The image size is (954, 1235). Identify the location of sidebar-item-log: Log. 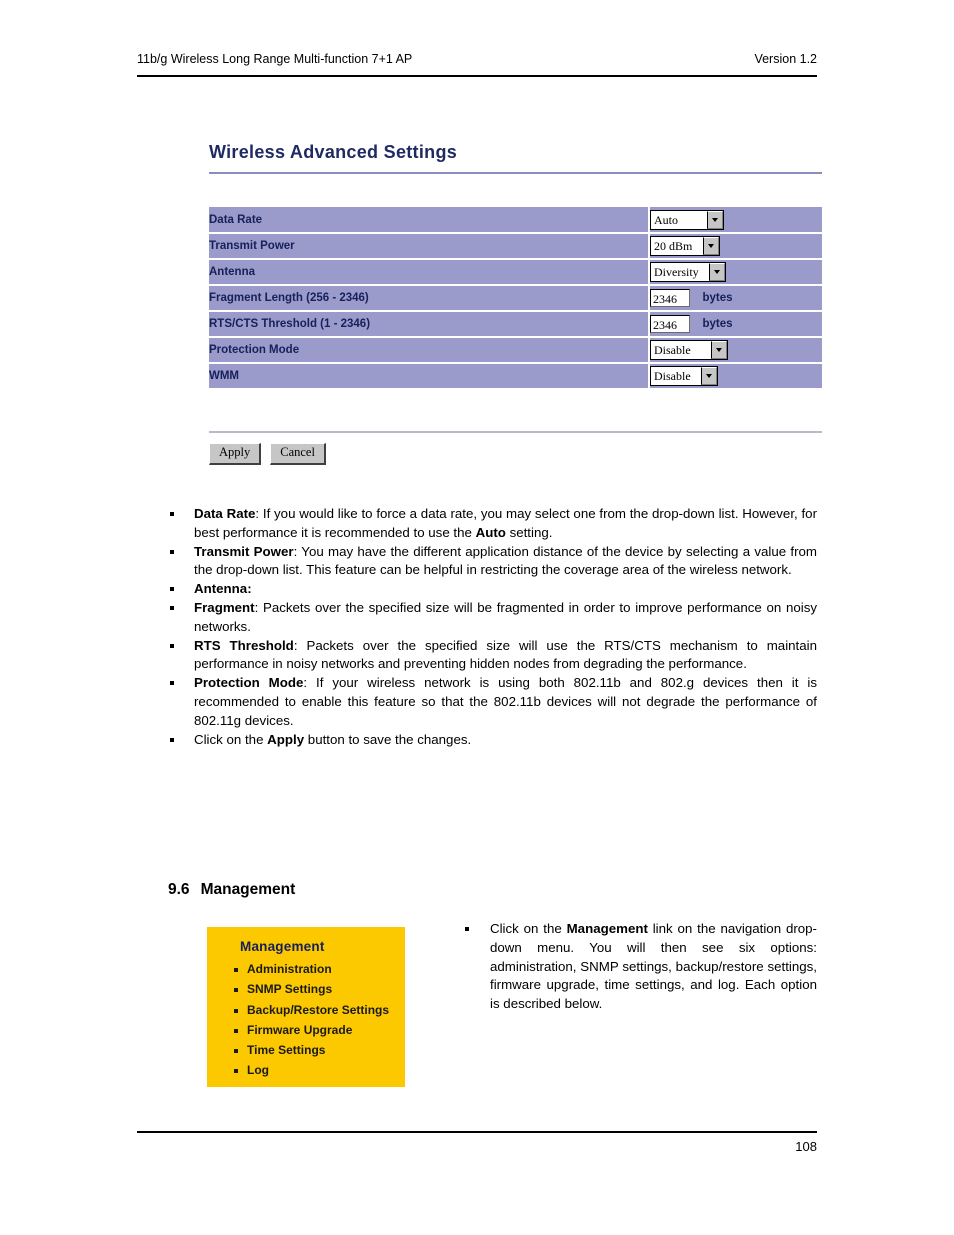
(319, 1070).